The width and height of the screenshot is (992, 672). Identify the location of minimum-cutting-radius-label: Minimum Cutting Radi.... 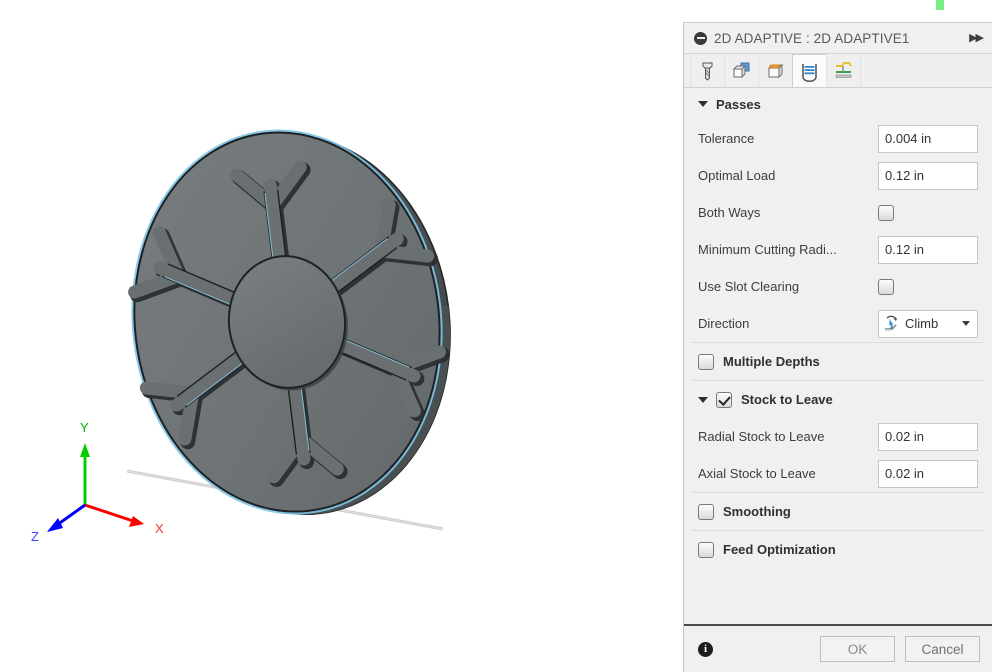
(767, 249).